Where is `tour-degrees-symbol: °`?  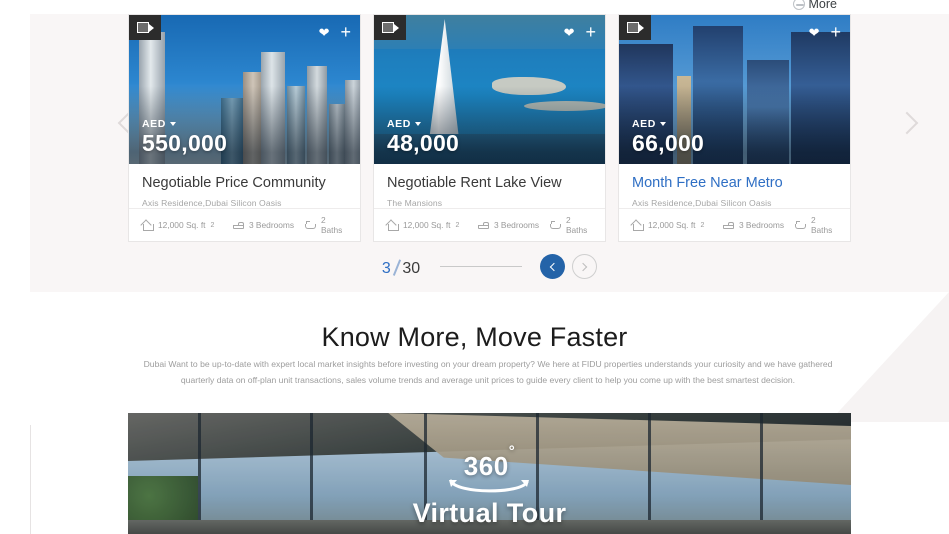
tour-degrees-symbol: ° is located at coordinates (512, 452).